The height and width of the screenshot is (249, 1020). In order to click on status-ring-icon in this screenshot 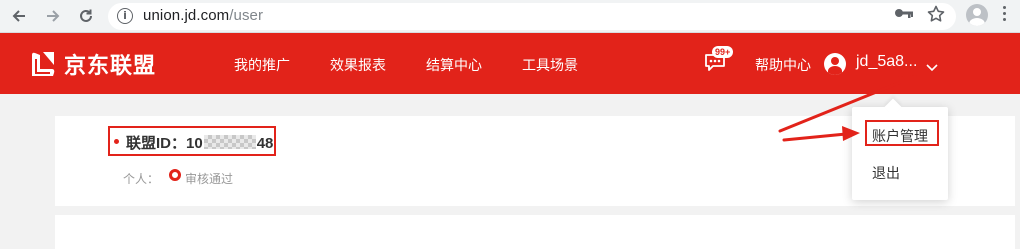, I will do `click(175, 175)`.